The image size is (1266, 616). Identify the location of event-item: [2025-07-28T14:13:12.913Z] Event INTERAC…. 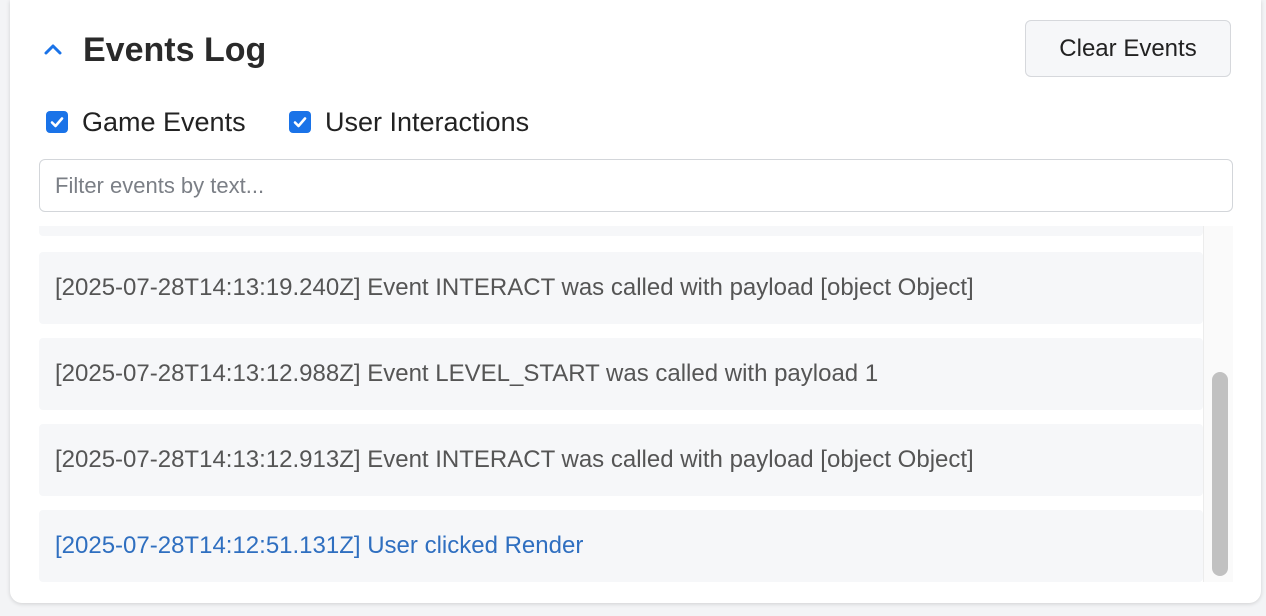
(621, 460).